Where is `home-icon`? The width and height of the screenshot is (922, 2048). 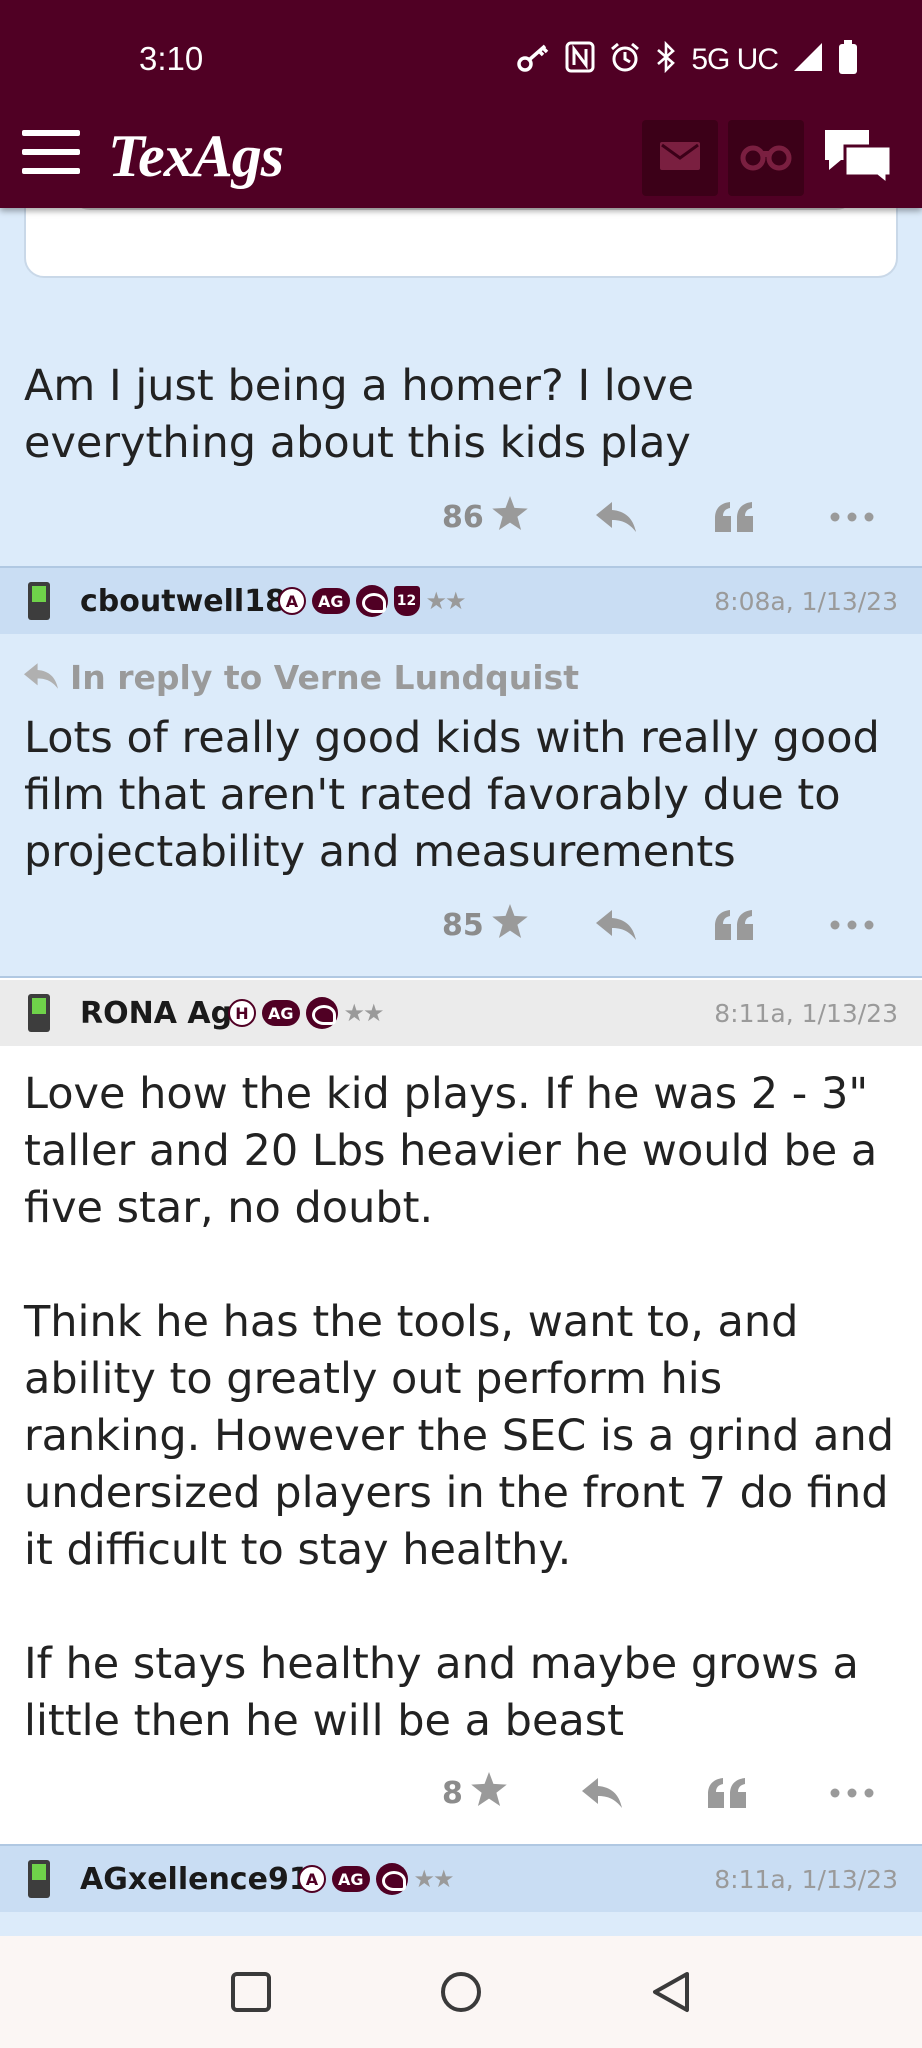 home-icon is located at coordinates (461, 1992).